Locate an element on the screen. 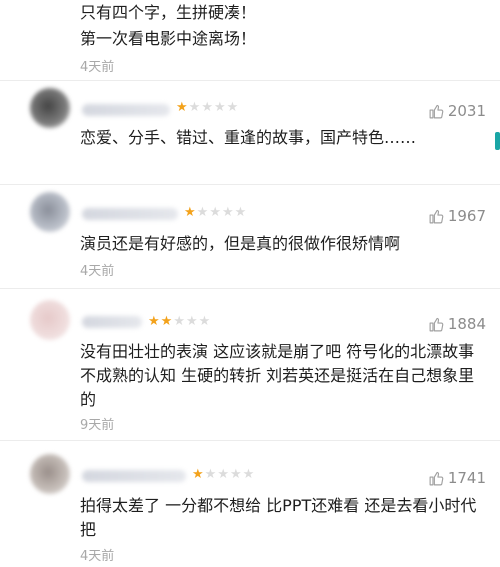 The height and width of the screenshot is (567, 500). edge-accent is located at coordinates (497, 141).